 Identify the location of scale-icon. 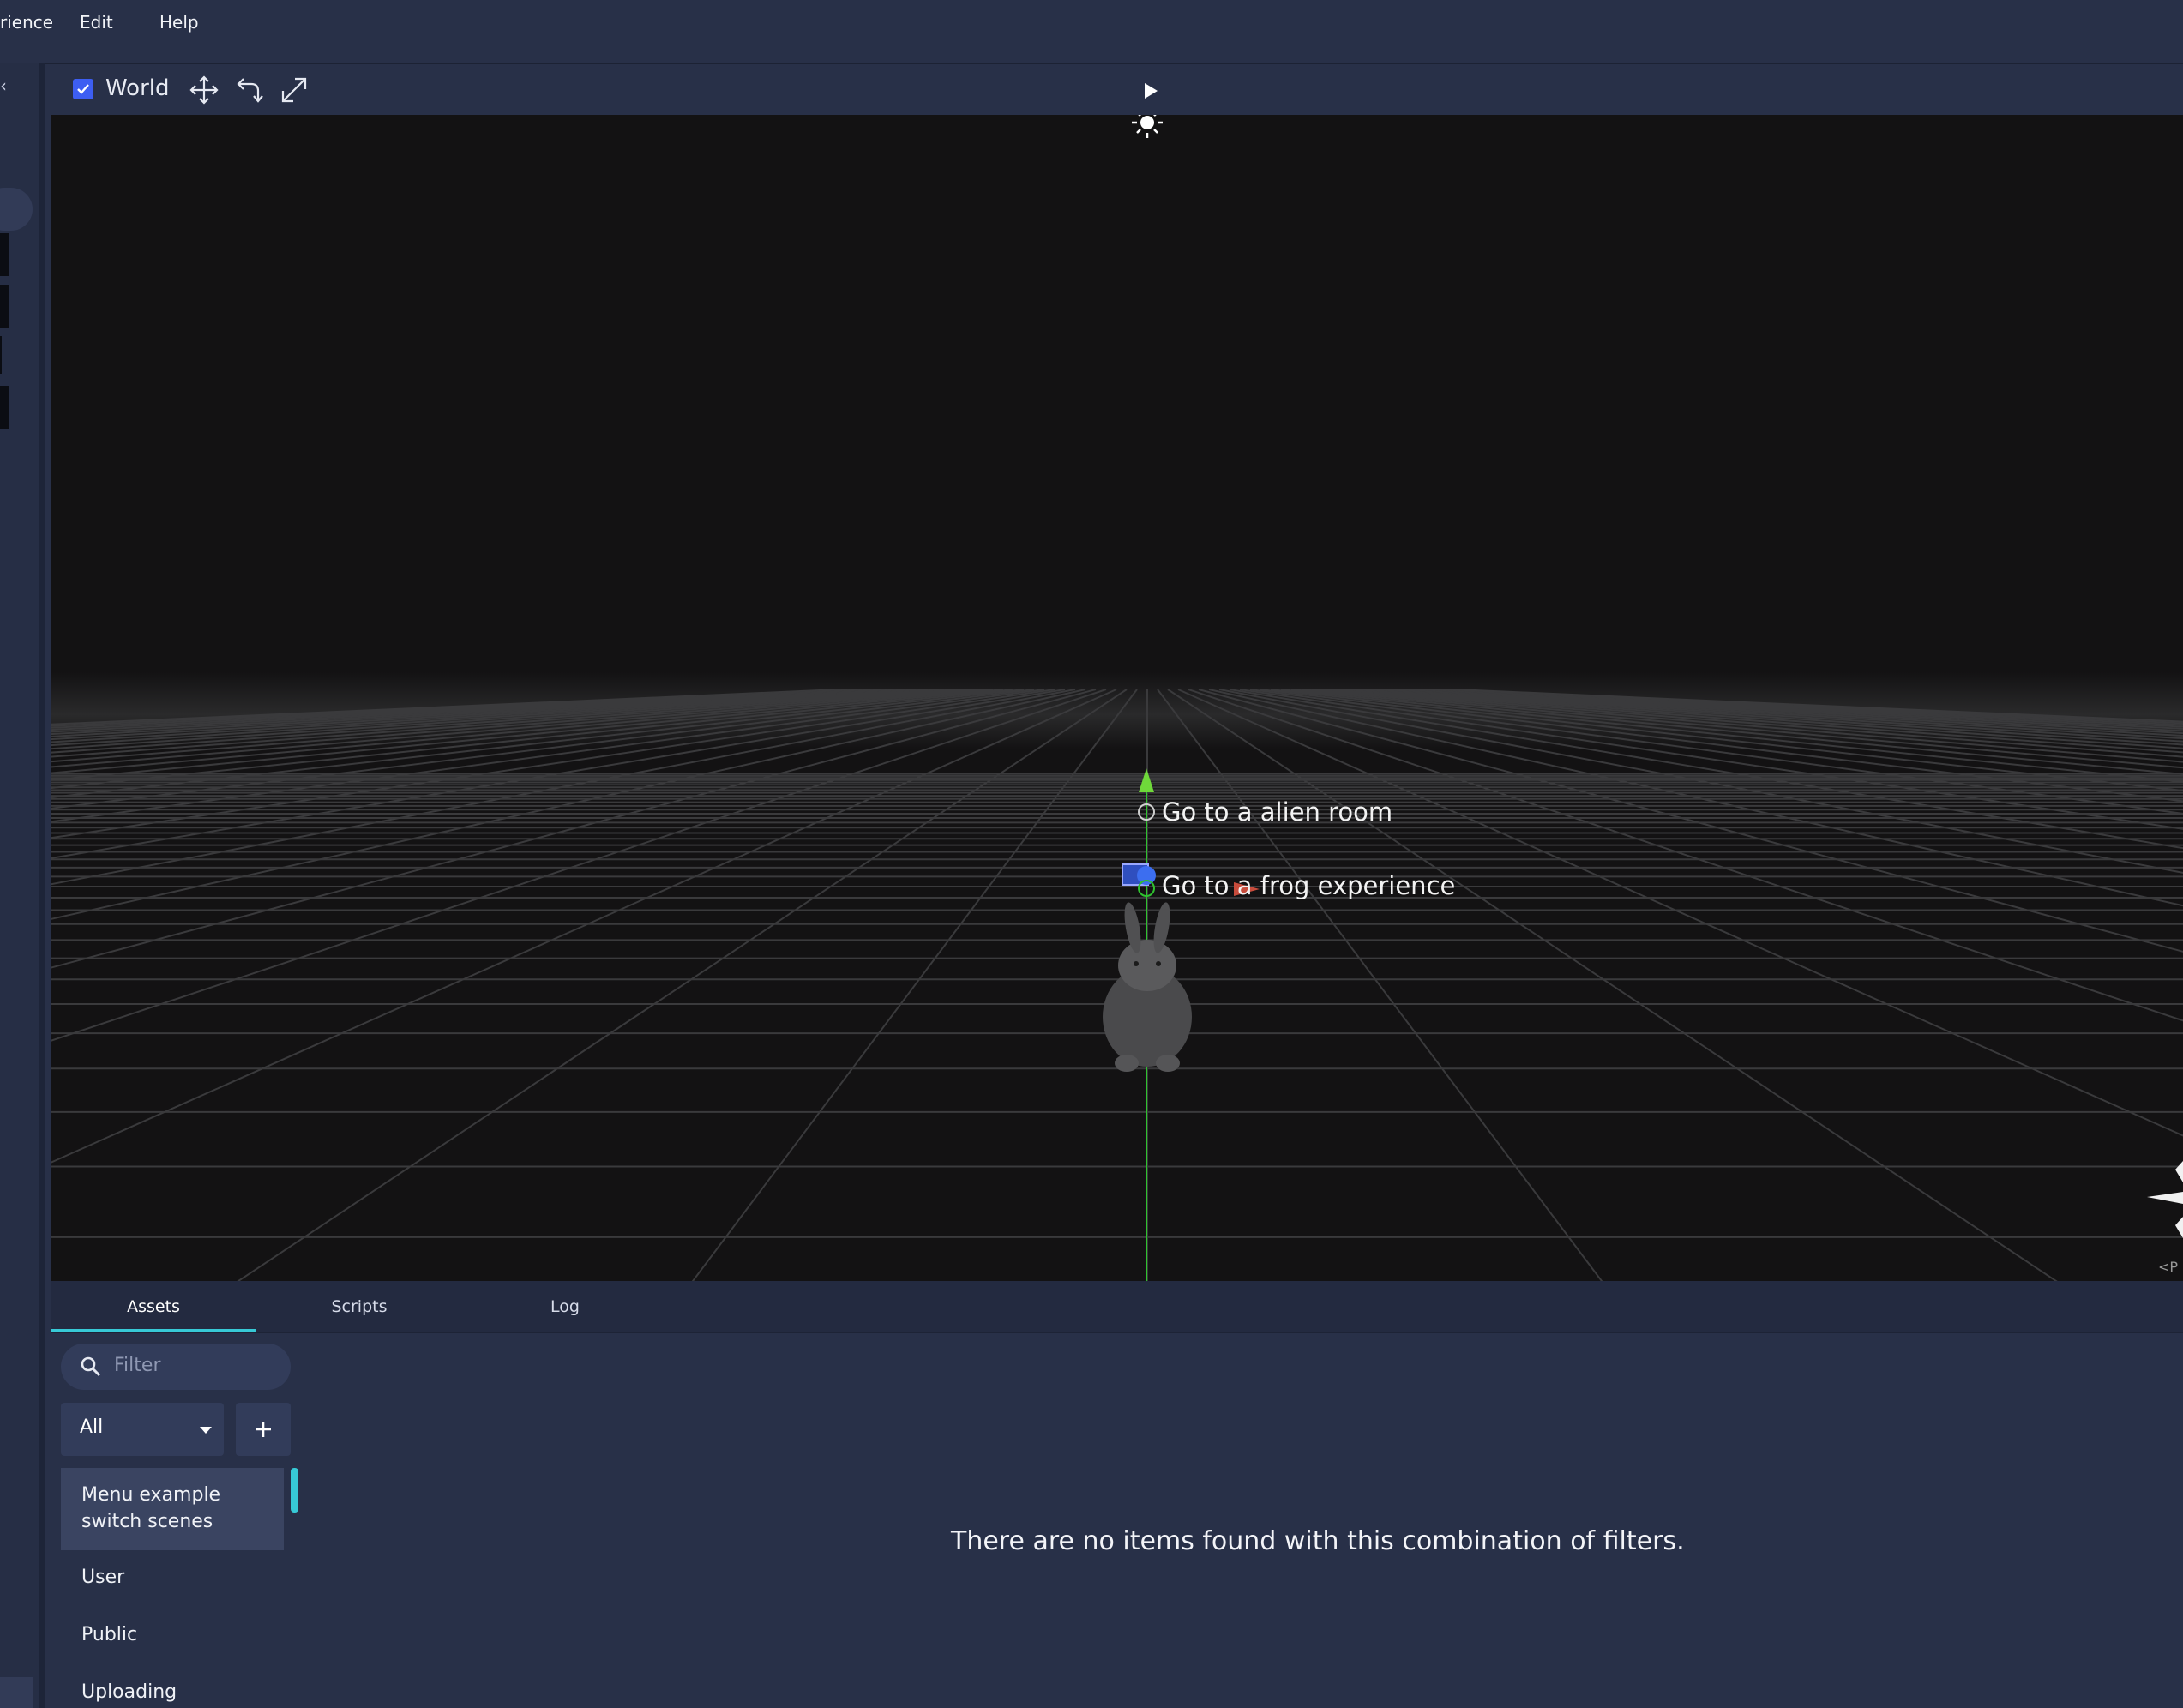
(294, 90).